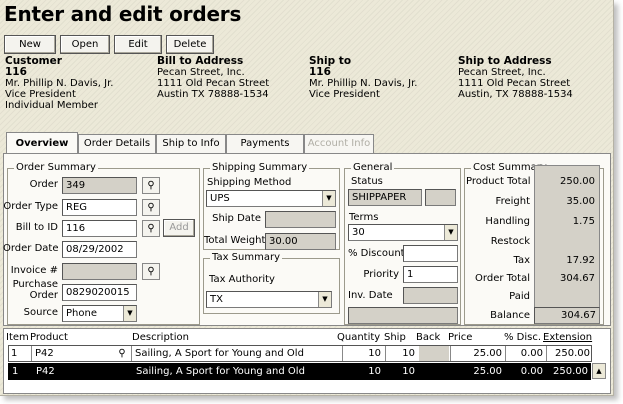  I want to click on discount-label: % Discount, so click(376, 253).